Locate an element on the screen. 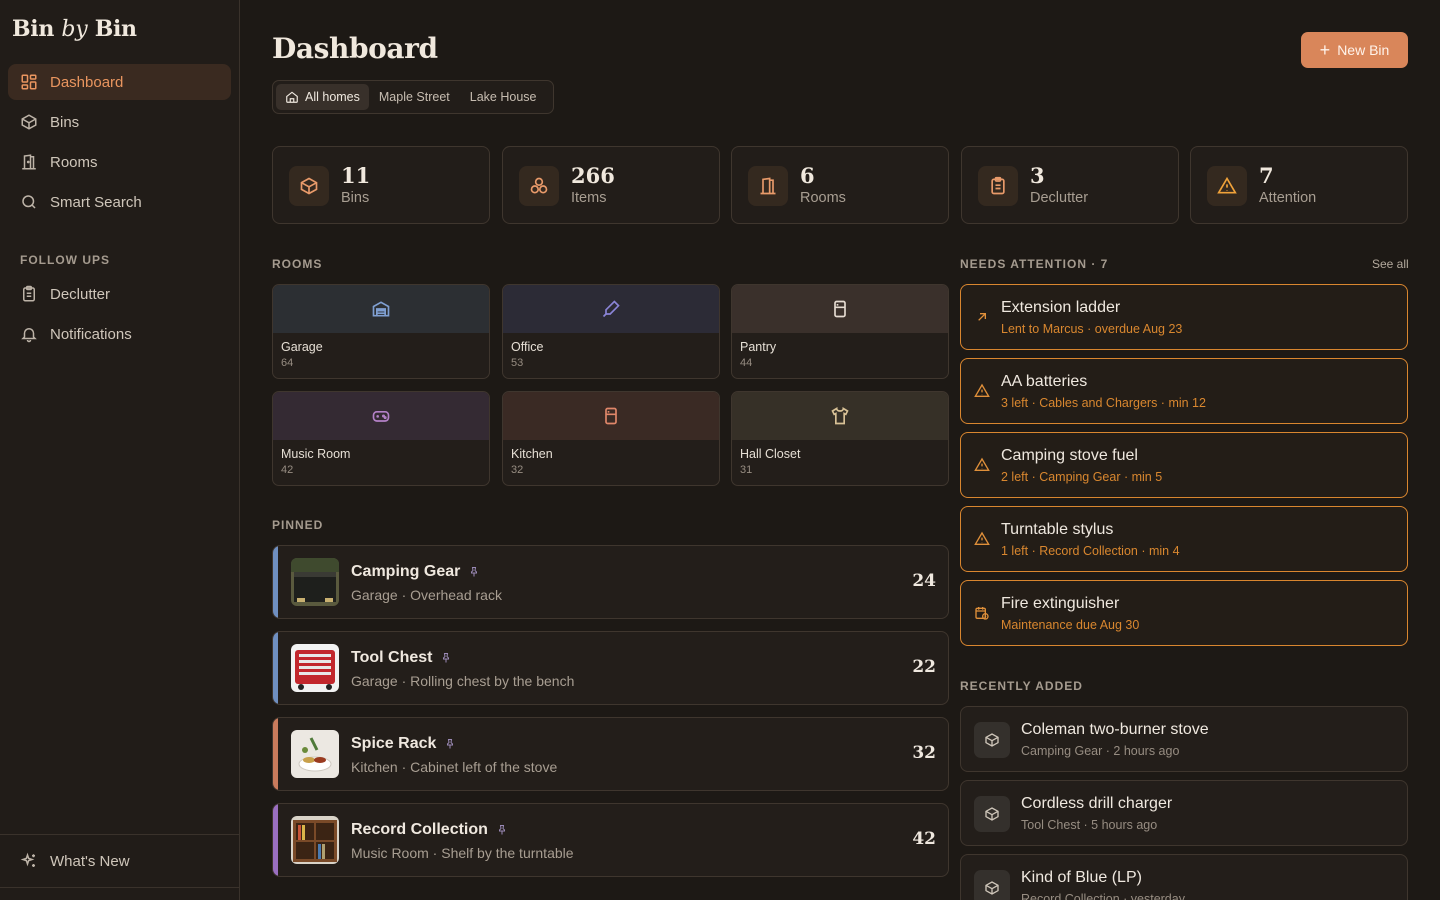 This screenshot has height=900, width=1440. attention-item-fire-extinguisher: Fire extinguisher Maintenance due Aug 30 is located at coordinates (1184, 613).